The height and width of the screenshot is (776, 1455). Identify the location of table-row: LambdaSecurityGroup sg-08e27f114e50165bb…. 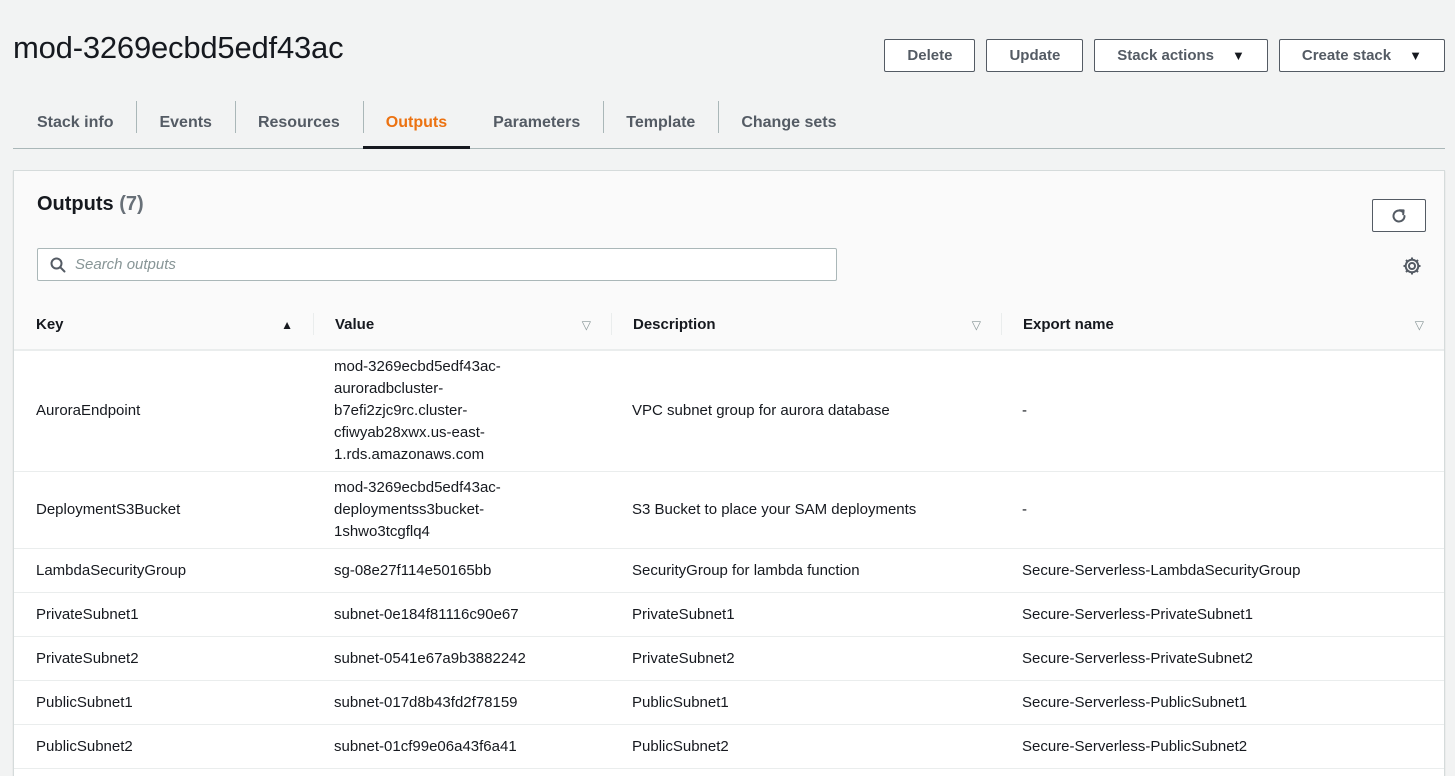
(729, 571).